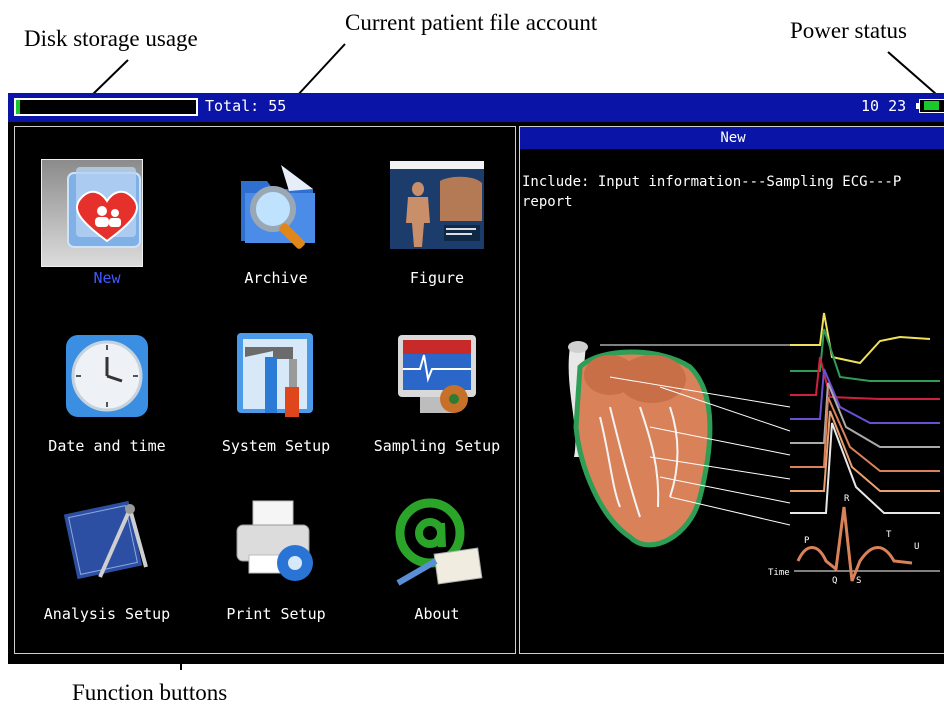 The image size is (944, 709). I want to click on figure-label: Figure, so click(437, 278).